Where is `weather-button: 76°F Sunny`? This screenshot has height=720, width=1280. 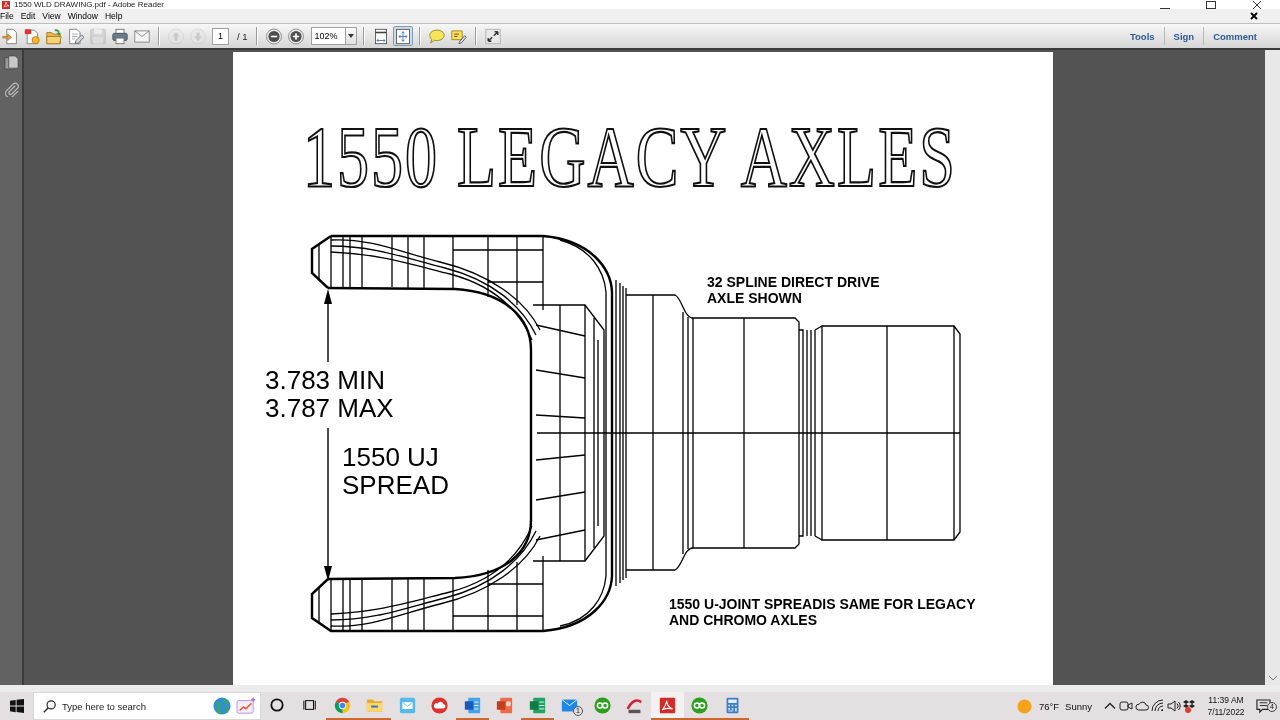 weather-button: 76°F Sunny is located at coordinates (1059, 706).